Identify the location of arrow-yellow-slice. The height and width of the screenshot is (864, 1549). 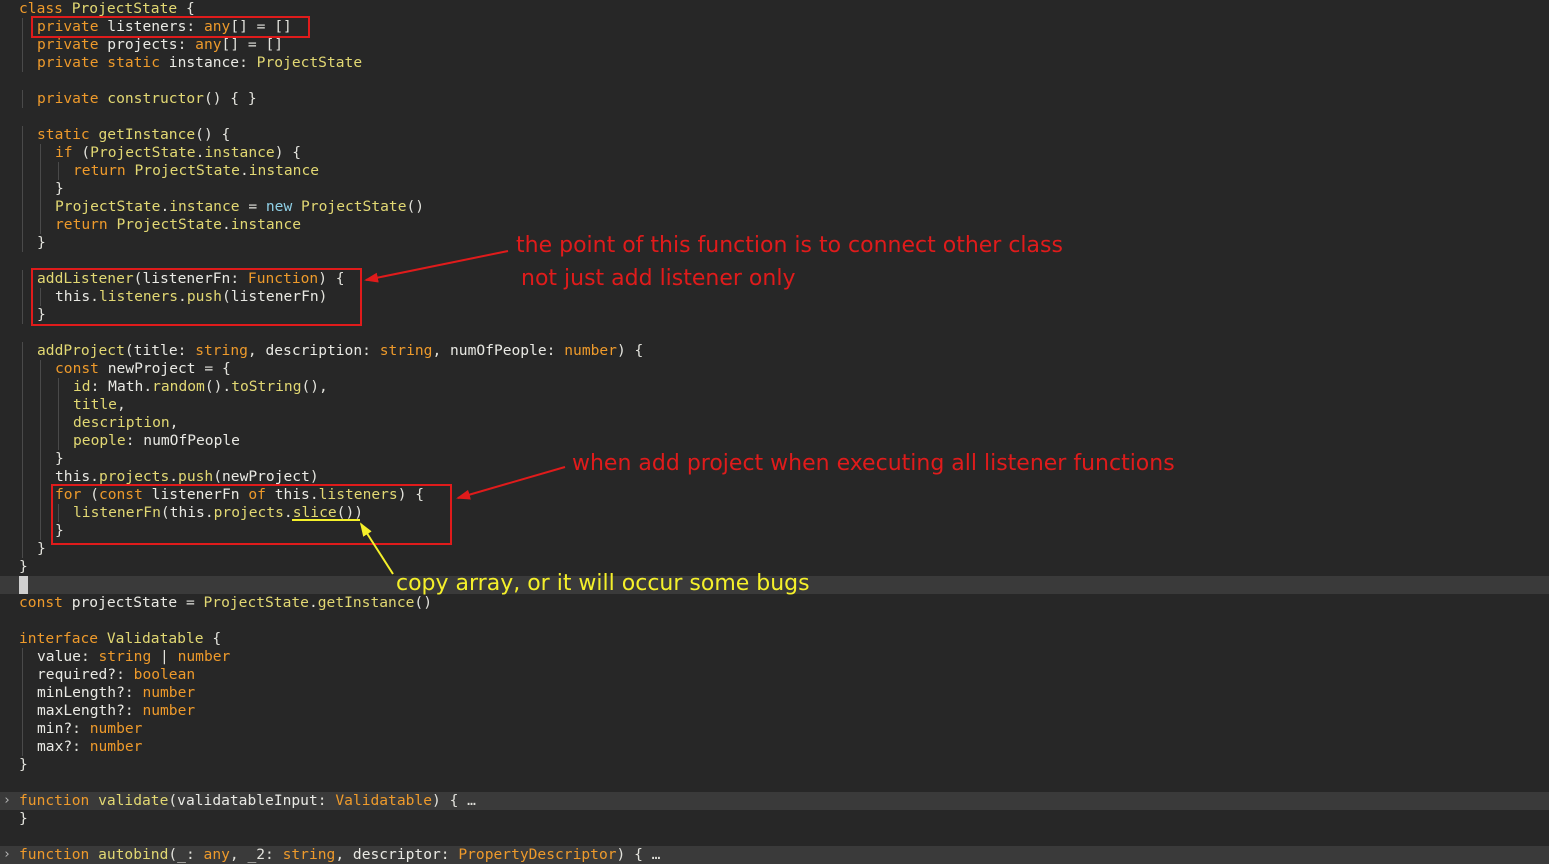
(376, 548).